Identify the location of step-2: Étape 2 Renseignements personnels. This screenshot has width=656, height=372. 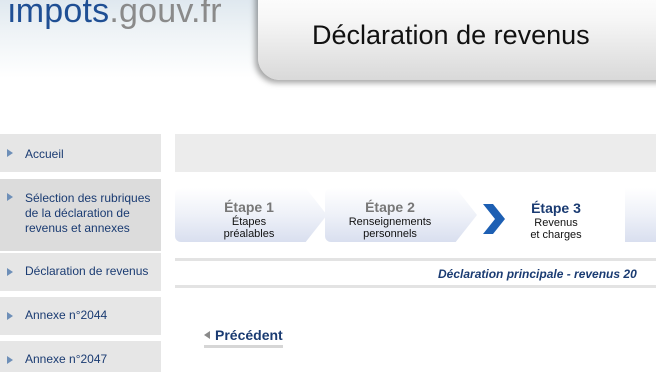
(401, 215).